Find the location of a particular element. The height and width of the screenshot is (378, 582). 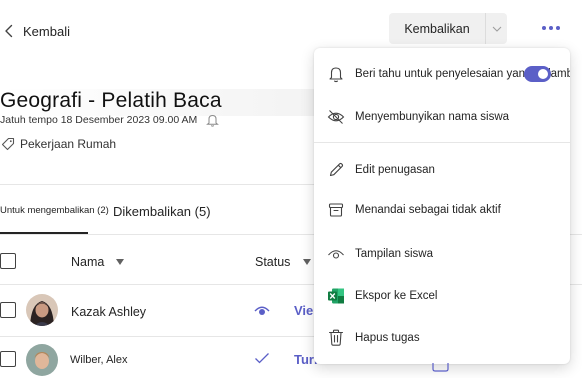

more-options-button is located at coordinates (551, 28).